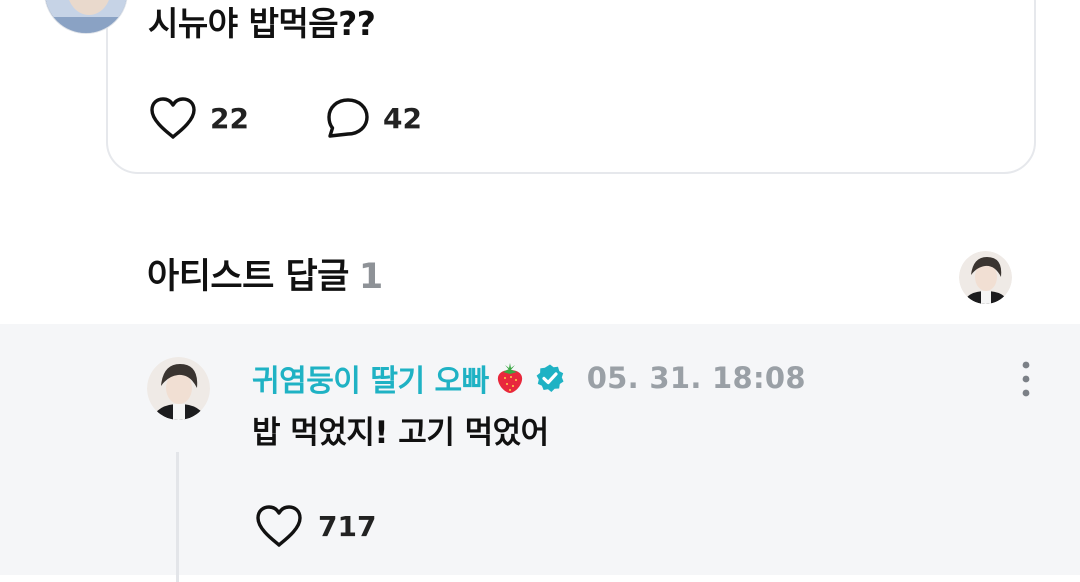  What do you see at coordinates (198, 118) in the screenshot?
I see `post-like-button: 22` at bounding box center [198, 118].